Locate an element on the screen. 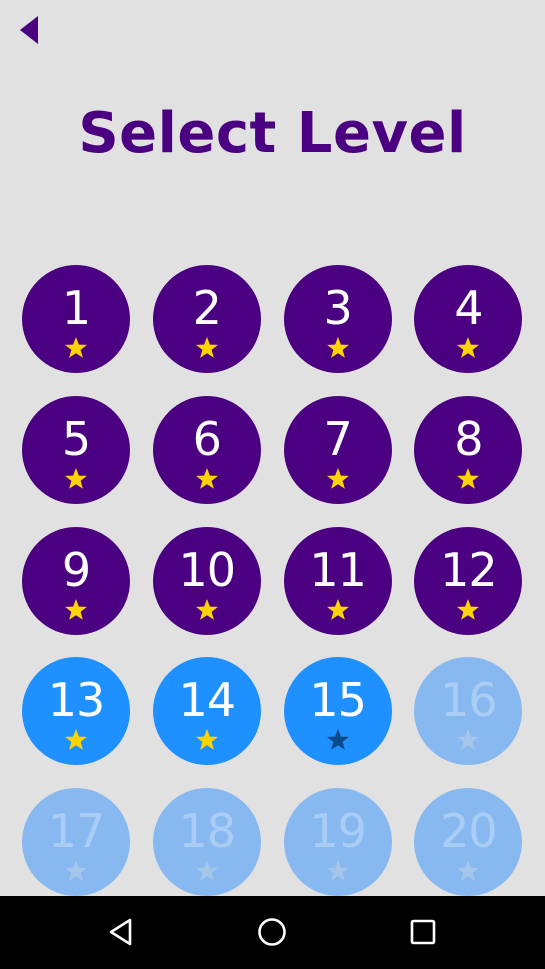 Image resolution: width=545 pixels, height=969 pixels. level-number: 11 is located at coordinates (338, 569).